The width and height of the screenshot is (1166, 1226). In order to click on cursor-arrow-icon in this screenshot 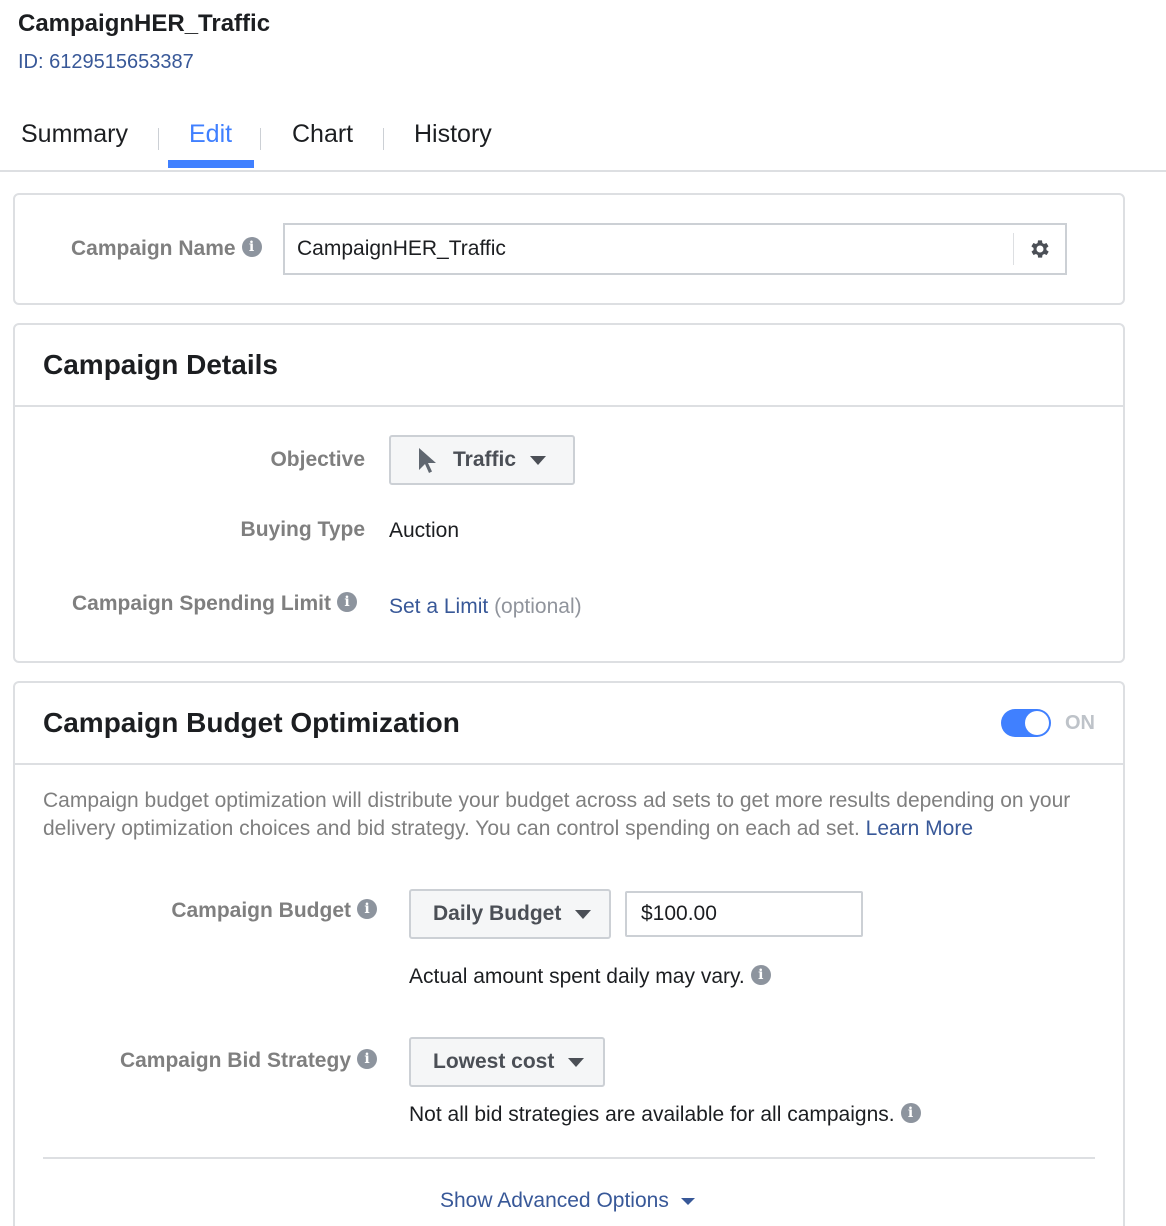, I will do `click(427, 460)`.